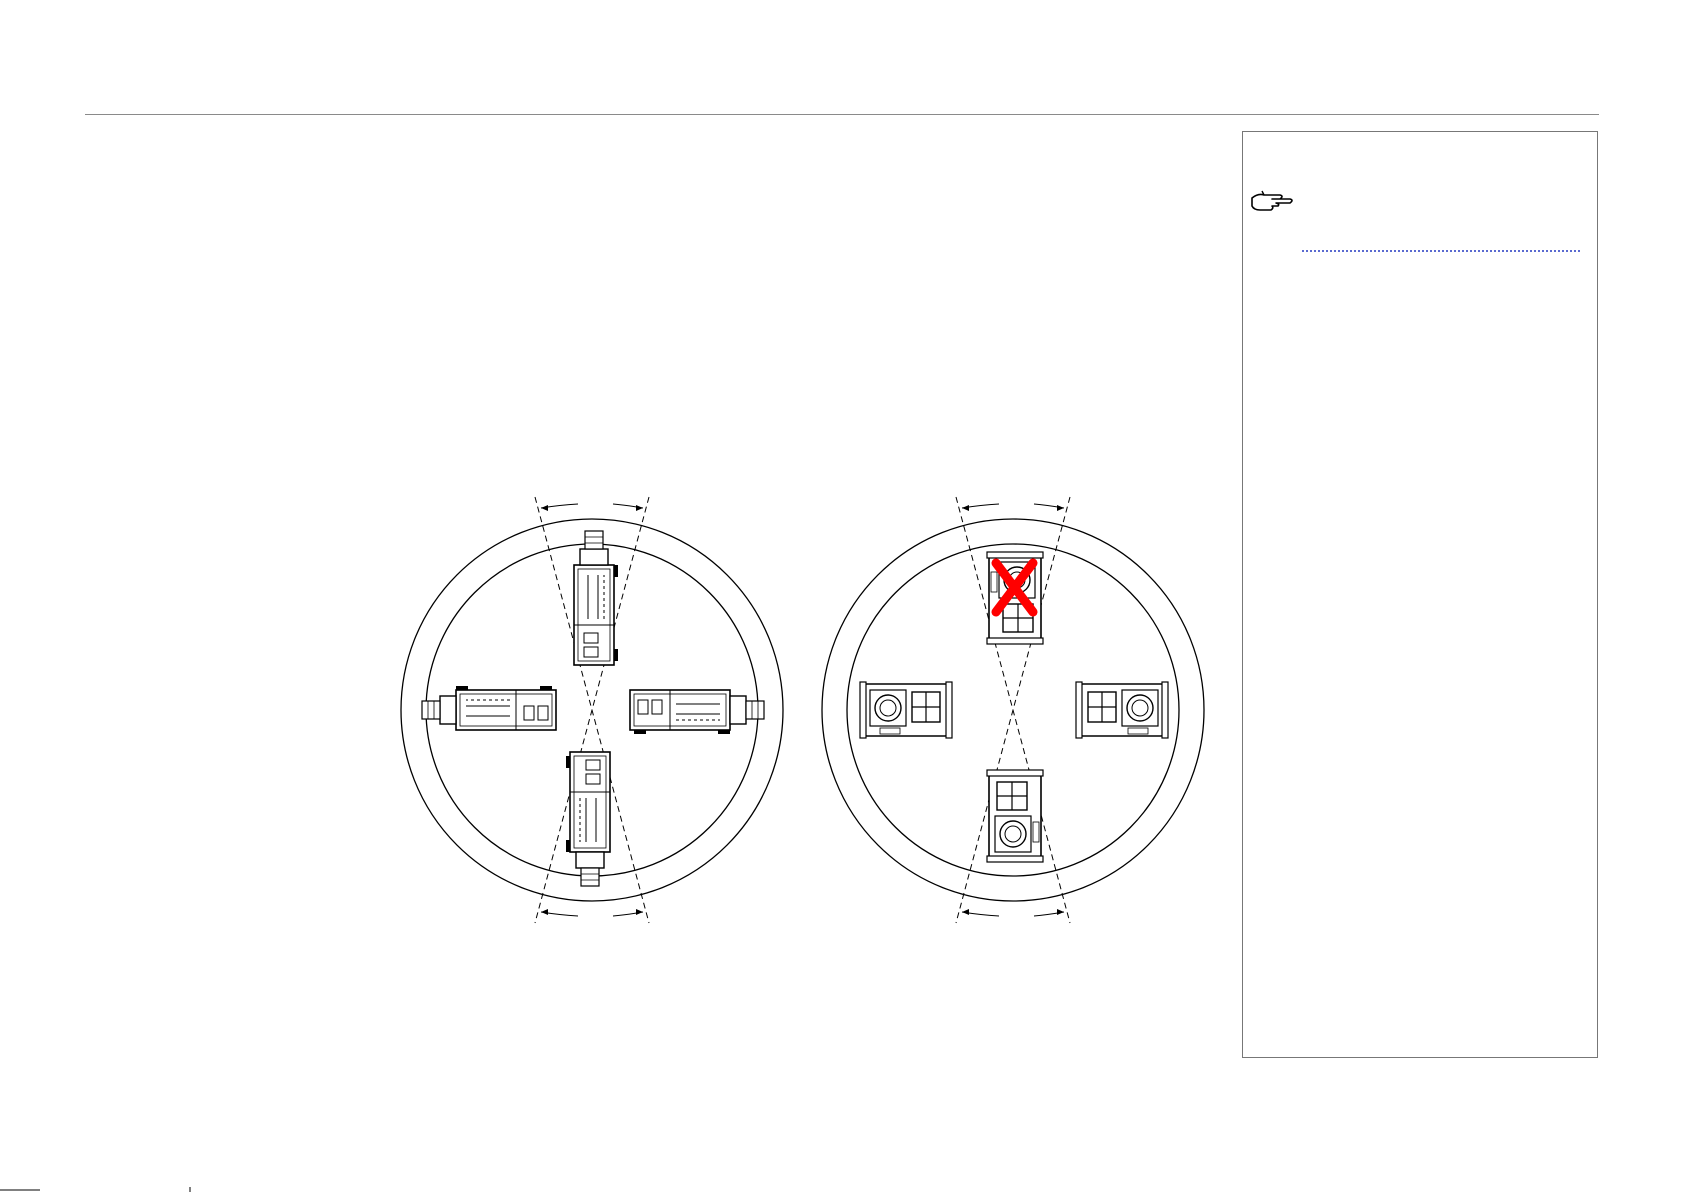 The height and width of the screenshot is (1192, 1685). Describe the element at coordinates (697, 712) in the screenshot. I see `projector-lens-right` at that location.